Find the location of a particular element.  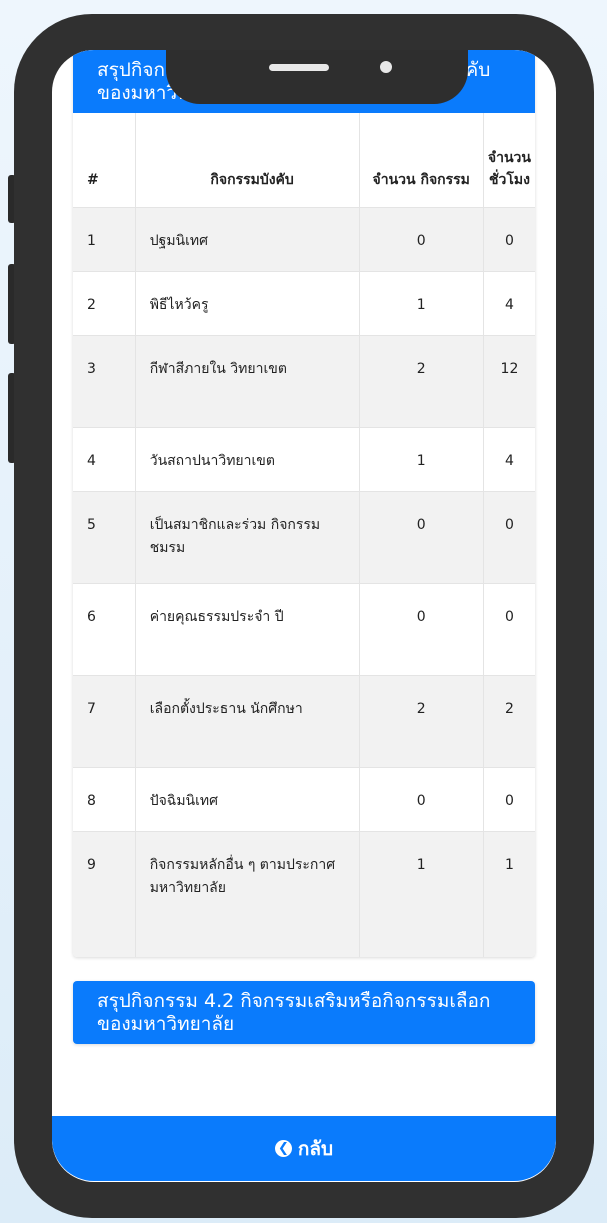

table-row: 6 ค่ายคุณธรรมประจำ ปี 0 0 is located at coordinates (304, 628).